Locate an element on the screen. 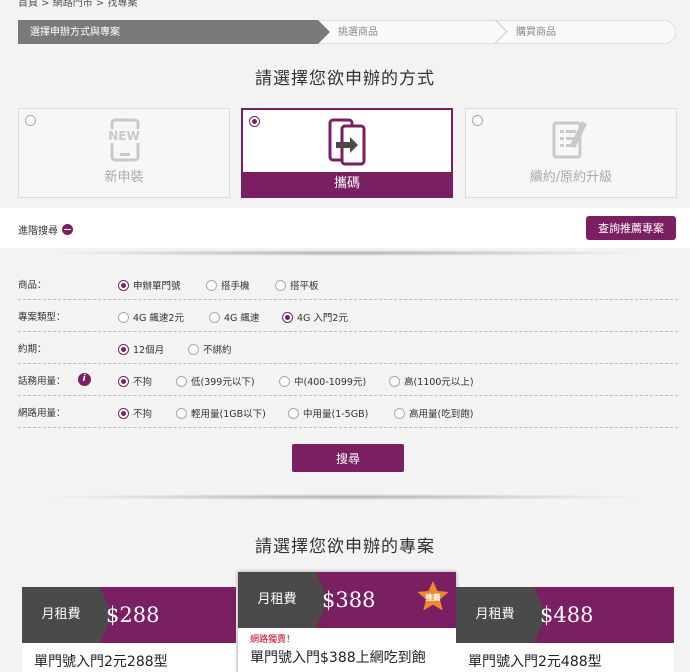 The width and height of the screenshot is (690, 672). plan-card: 月租費 $488 單門號入門2元488型 is located at coordinates (565, 629).